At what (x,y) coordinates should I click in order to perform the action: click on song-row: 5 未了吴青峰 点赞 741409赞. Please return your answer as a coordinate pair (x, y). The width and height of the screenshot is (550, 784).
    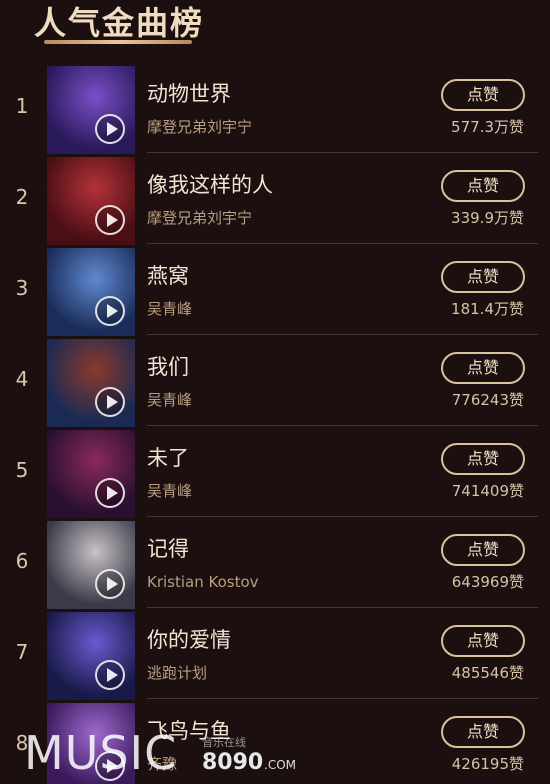
    Looking at the image, I should click on (275, 472).